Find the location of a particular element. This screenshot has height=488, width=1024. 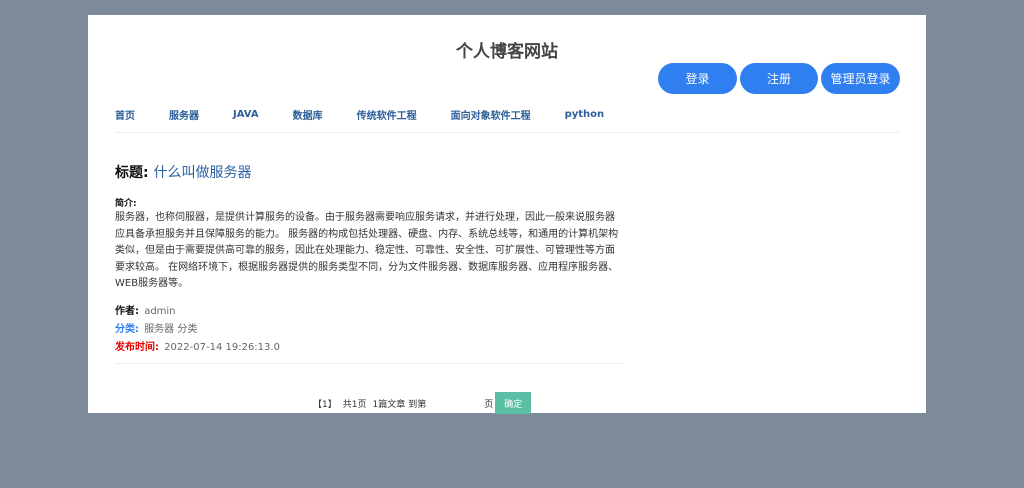

article-title-row: 标题: 什么叫做服务器 is located at coordinates (369, 172).